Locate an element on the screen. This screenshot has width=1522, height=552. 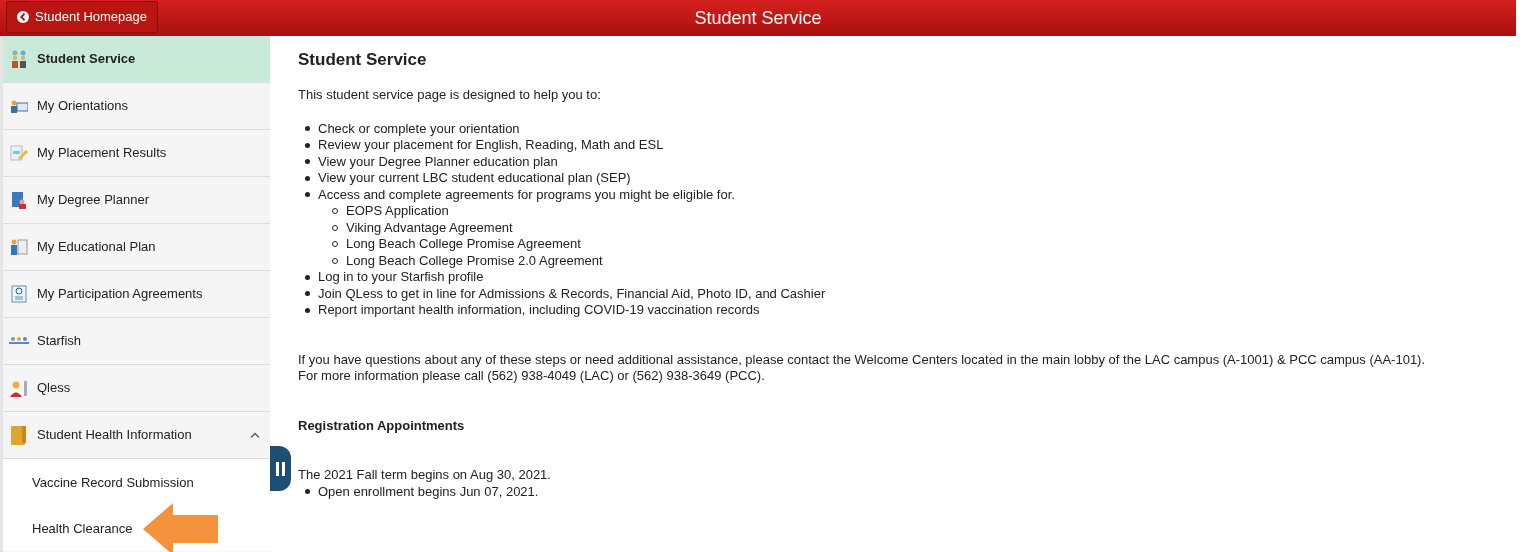
page-title: Student Service is located at coordinates (758, 18).